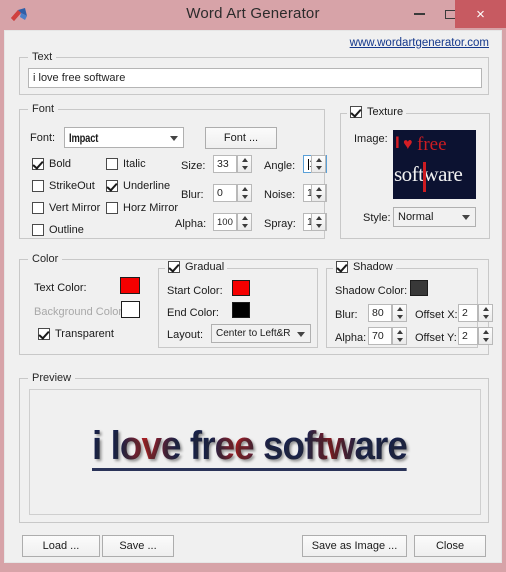 This screenshot has height=572, width=506. Describe the element at coordinates (373, 267) in the screenshot. I see `shadow-group-caption: Shadow` at that location.